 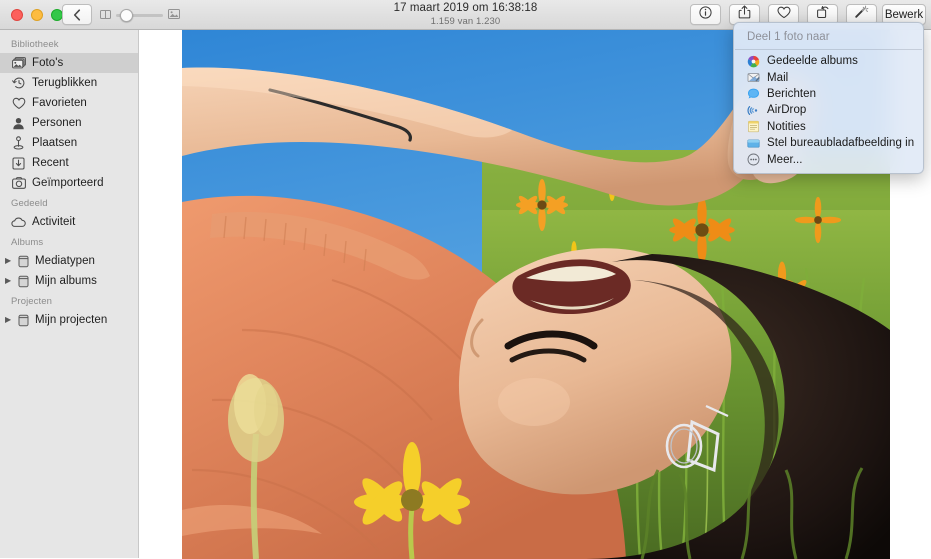 I want to click on sidebar-item-fotos: Foto's, so click(x=69, y=63).